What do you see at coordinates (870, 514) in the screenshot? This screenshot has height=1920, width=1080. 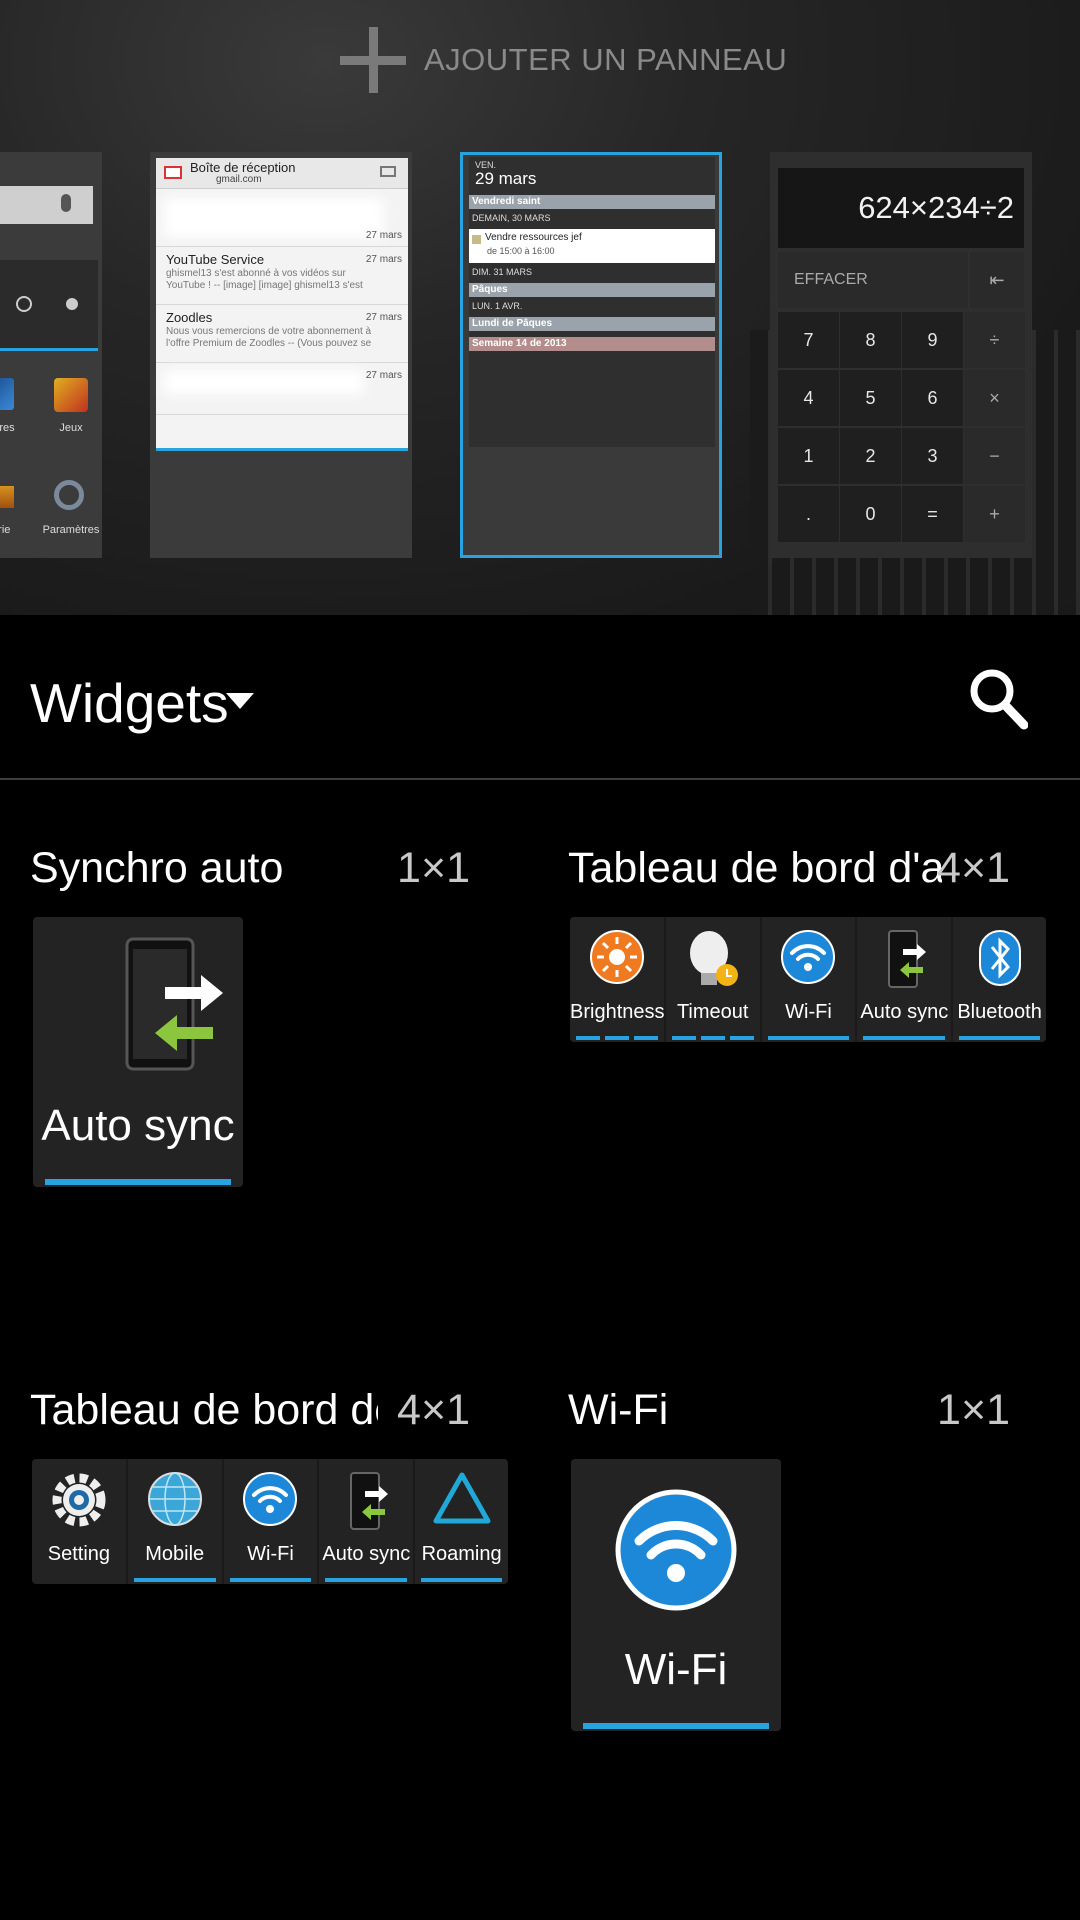 I see `calculator-key: 0` at bounding box center [870, 514].